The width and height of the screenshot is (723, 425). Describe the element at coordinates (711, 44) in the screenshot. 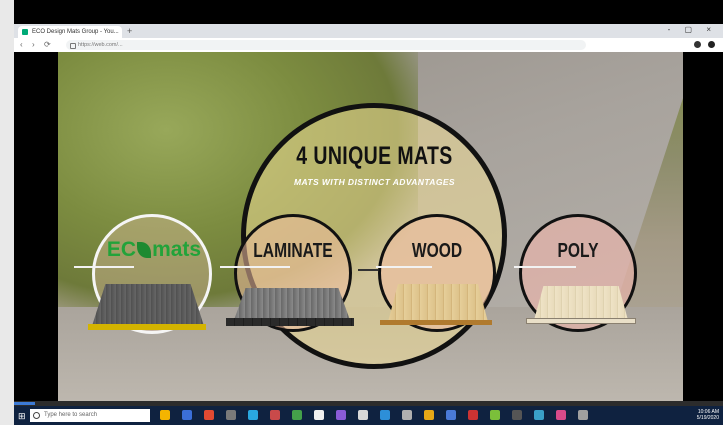

I see `profile-avatar` at that location.